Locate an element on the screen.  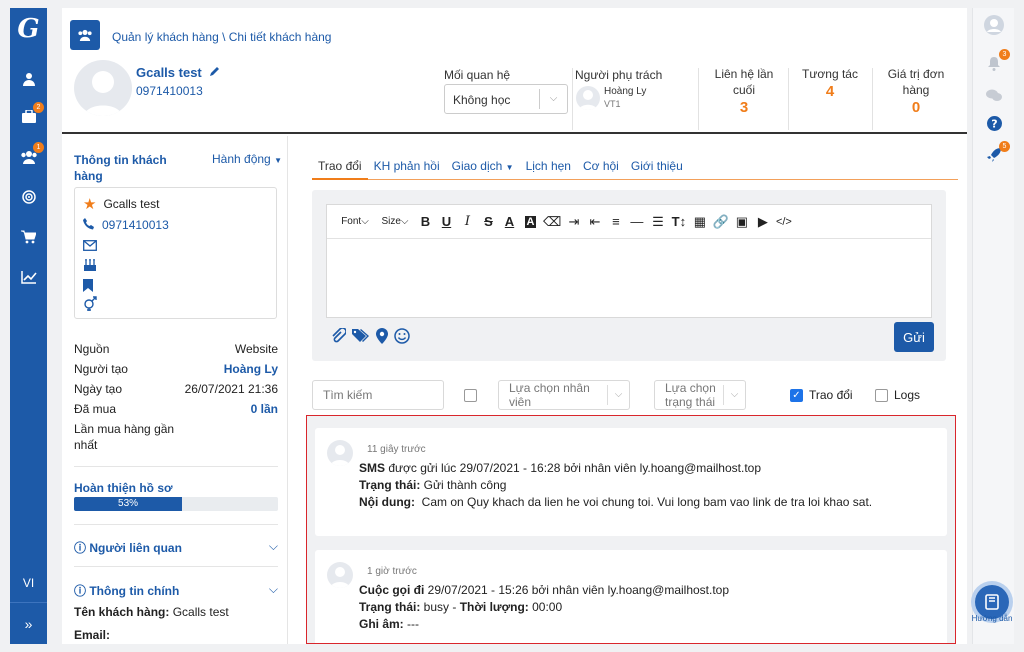
tab-kh-phan-hoi: KH phản hồi is located at coordinates (407, 169).